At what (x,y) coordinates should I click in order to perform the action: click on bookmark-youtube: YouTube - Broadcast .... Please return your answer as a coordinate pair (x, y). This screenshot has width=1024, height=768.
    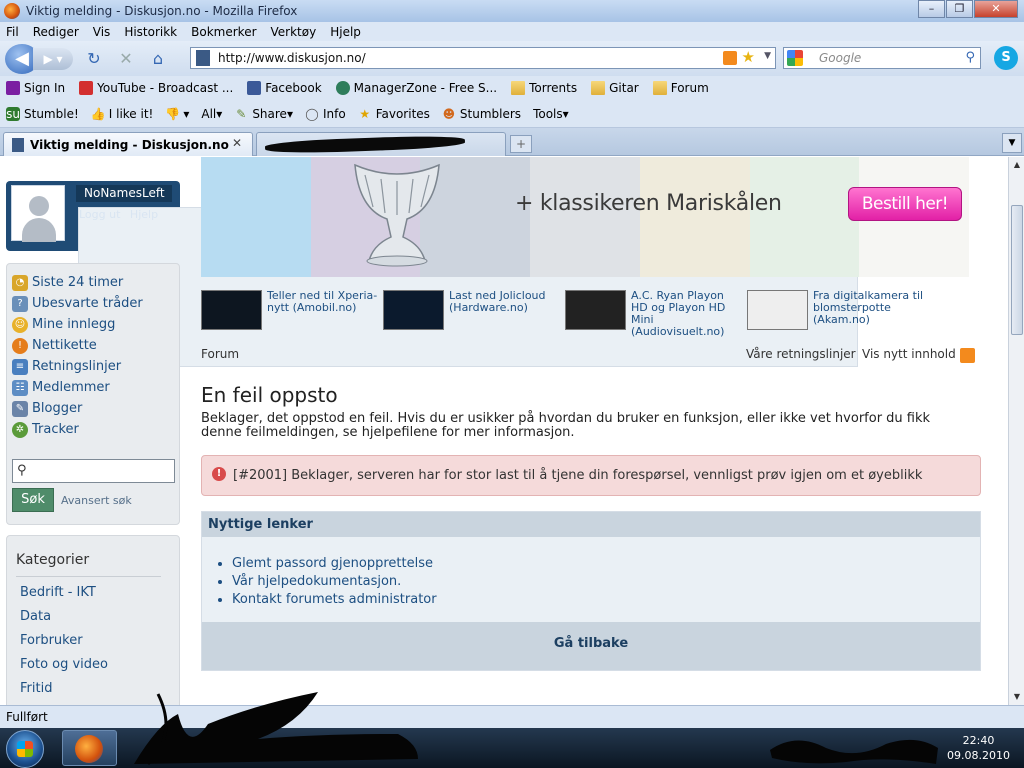
    Looking at the image, I should click on (156, 88).